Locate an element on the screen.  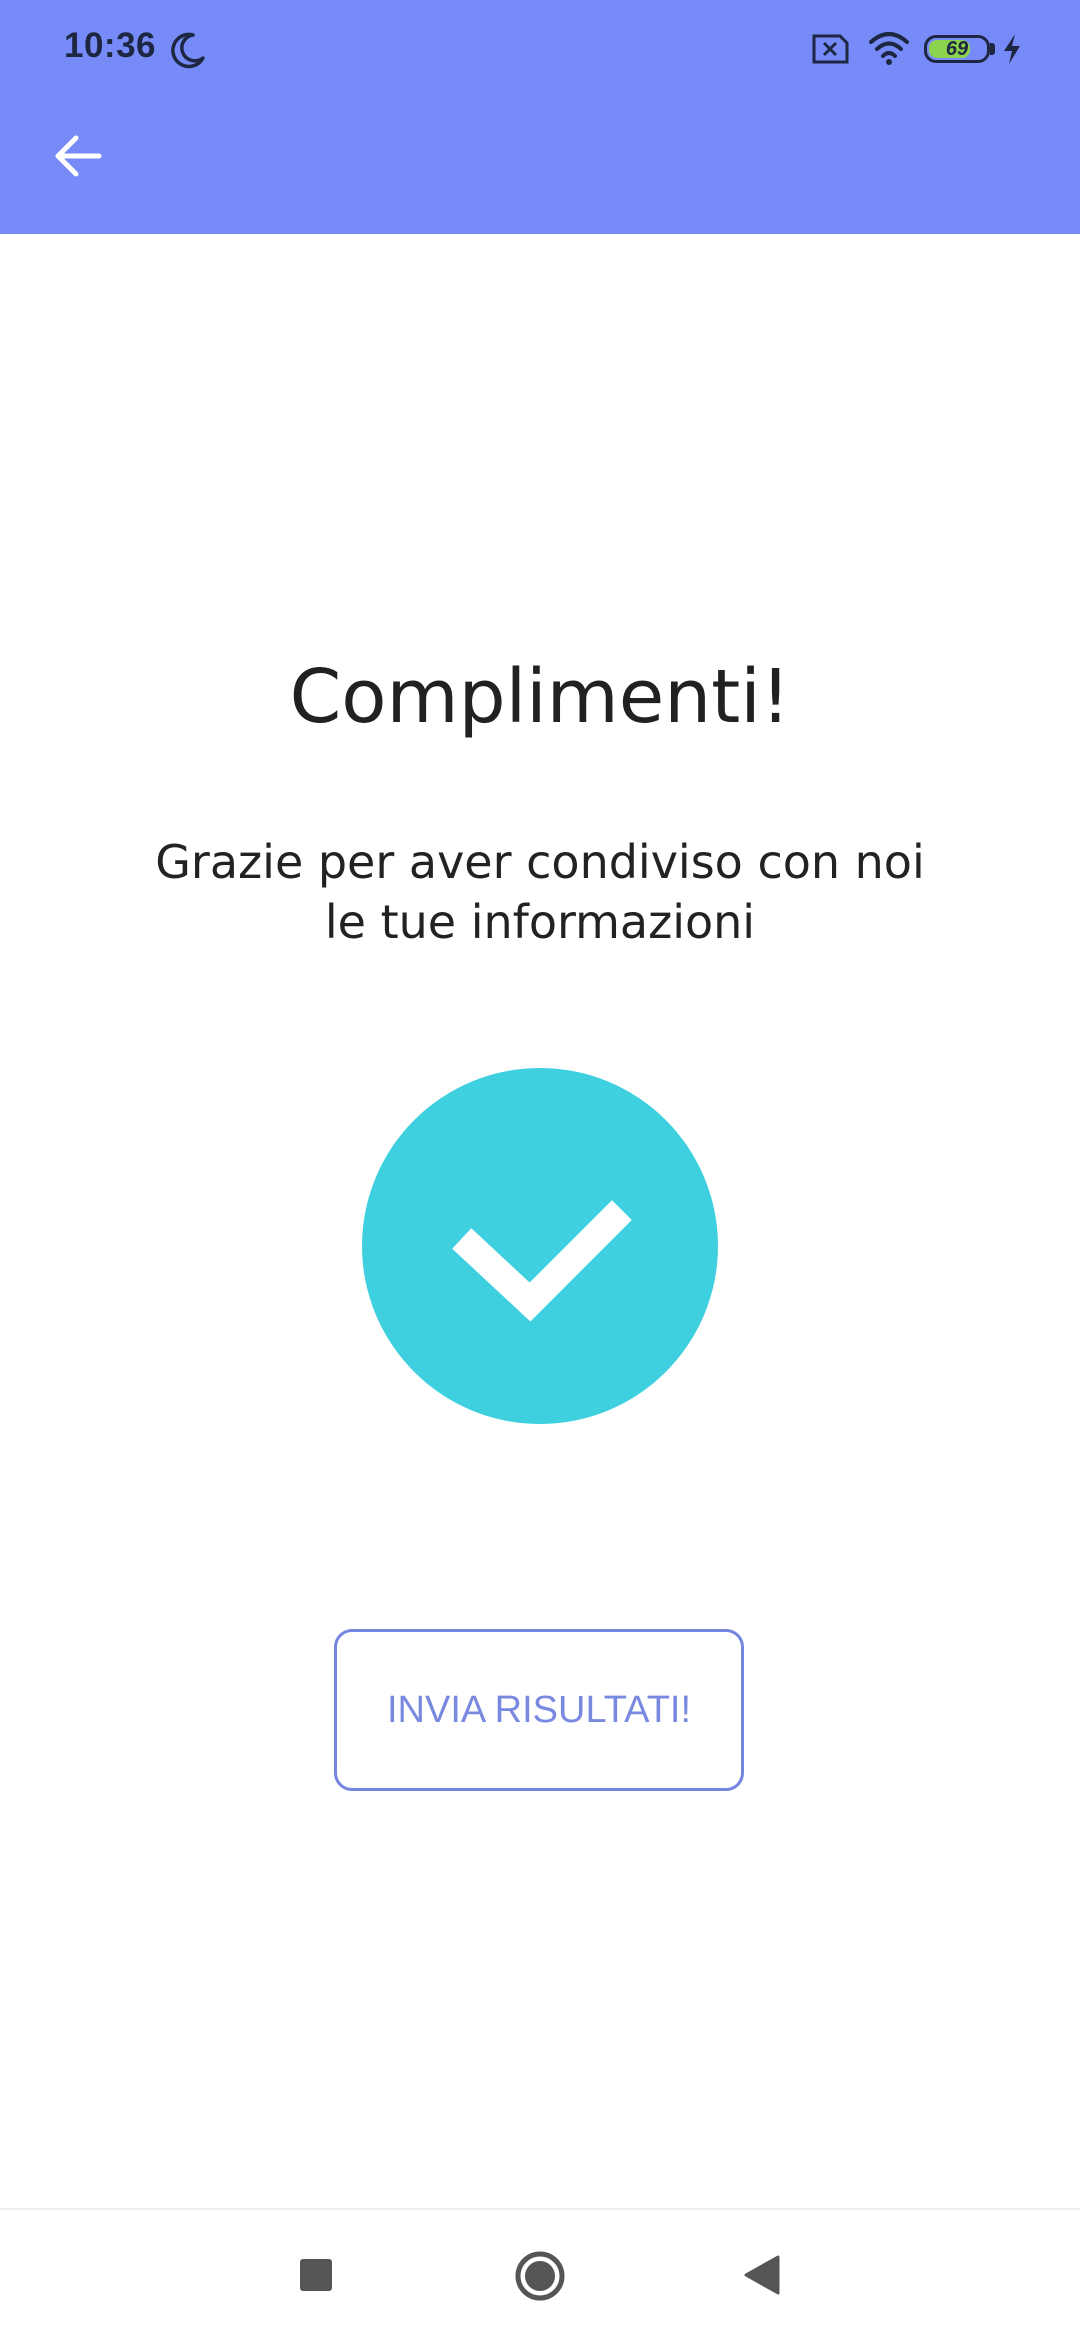
thank-you-line-1: Grazie per aver condiviso con noi is located at coordinates (540, 862).